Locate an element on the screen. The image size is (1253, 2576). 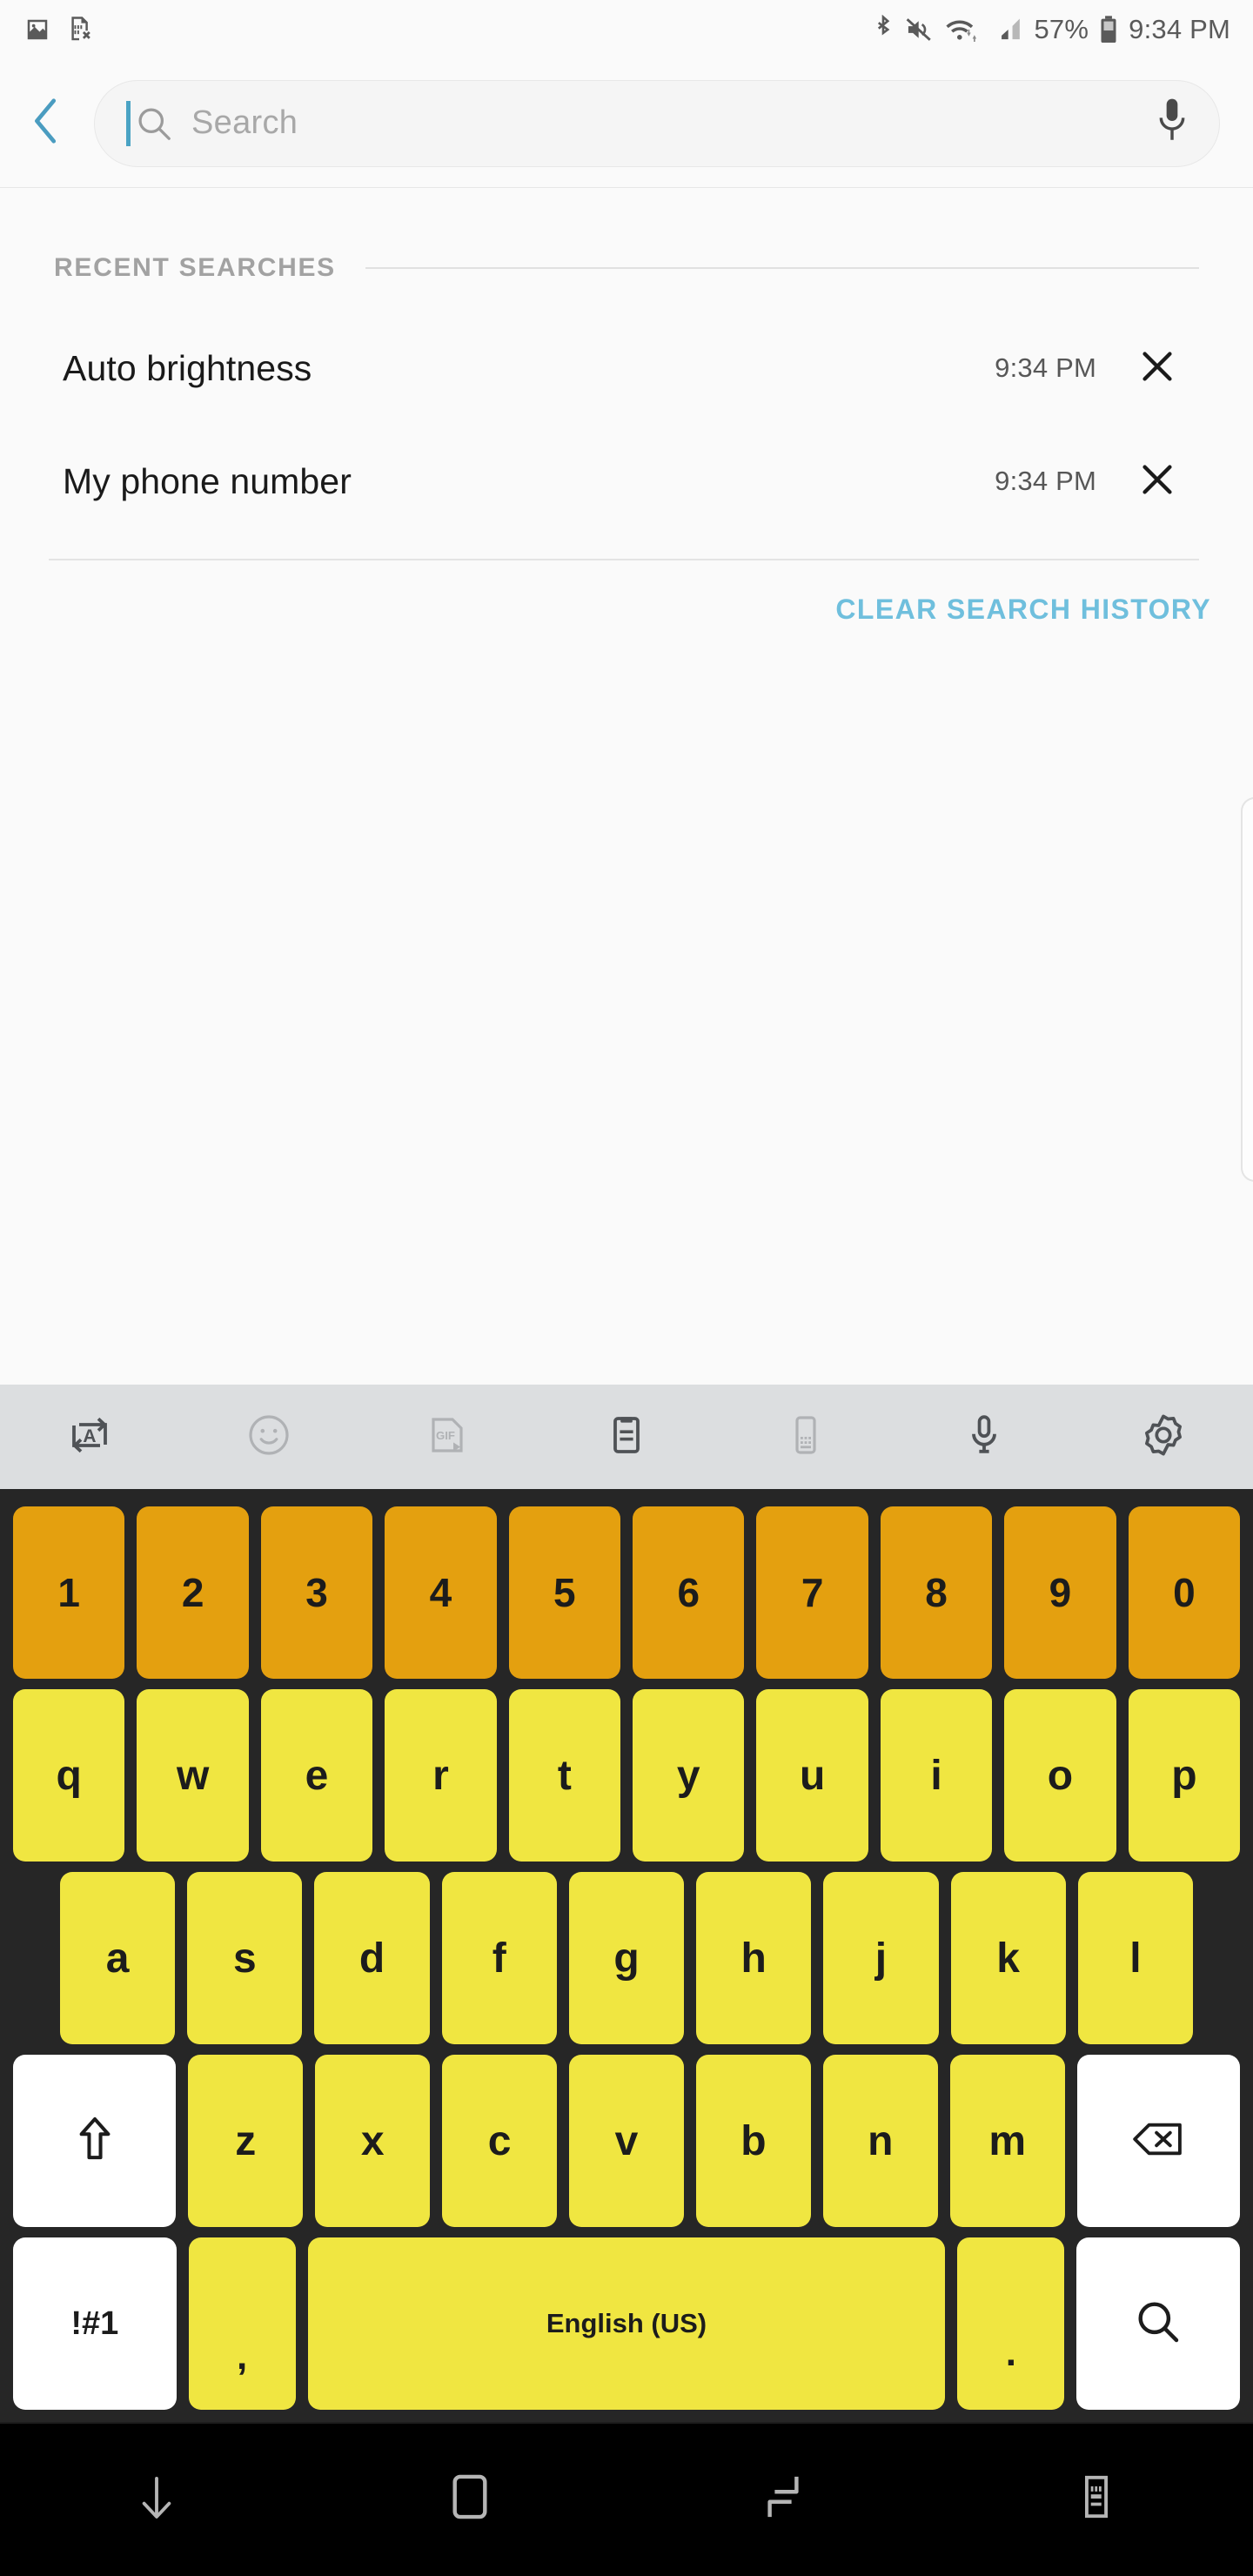
sim-card-off-icon is located at coordinates (79, 30).